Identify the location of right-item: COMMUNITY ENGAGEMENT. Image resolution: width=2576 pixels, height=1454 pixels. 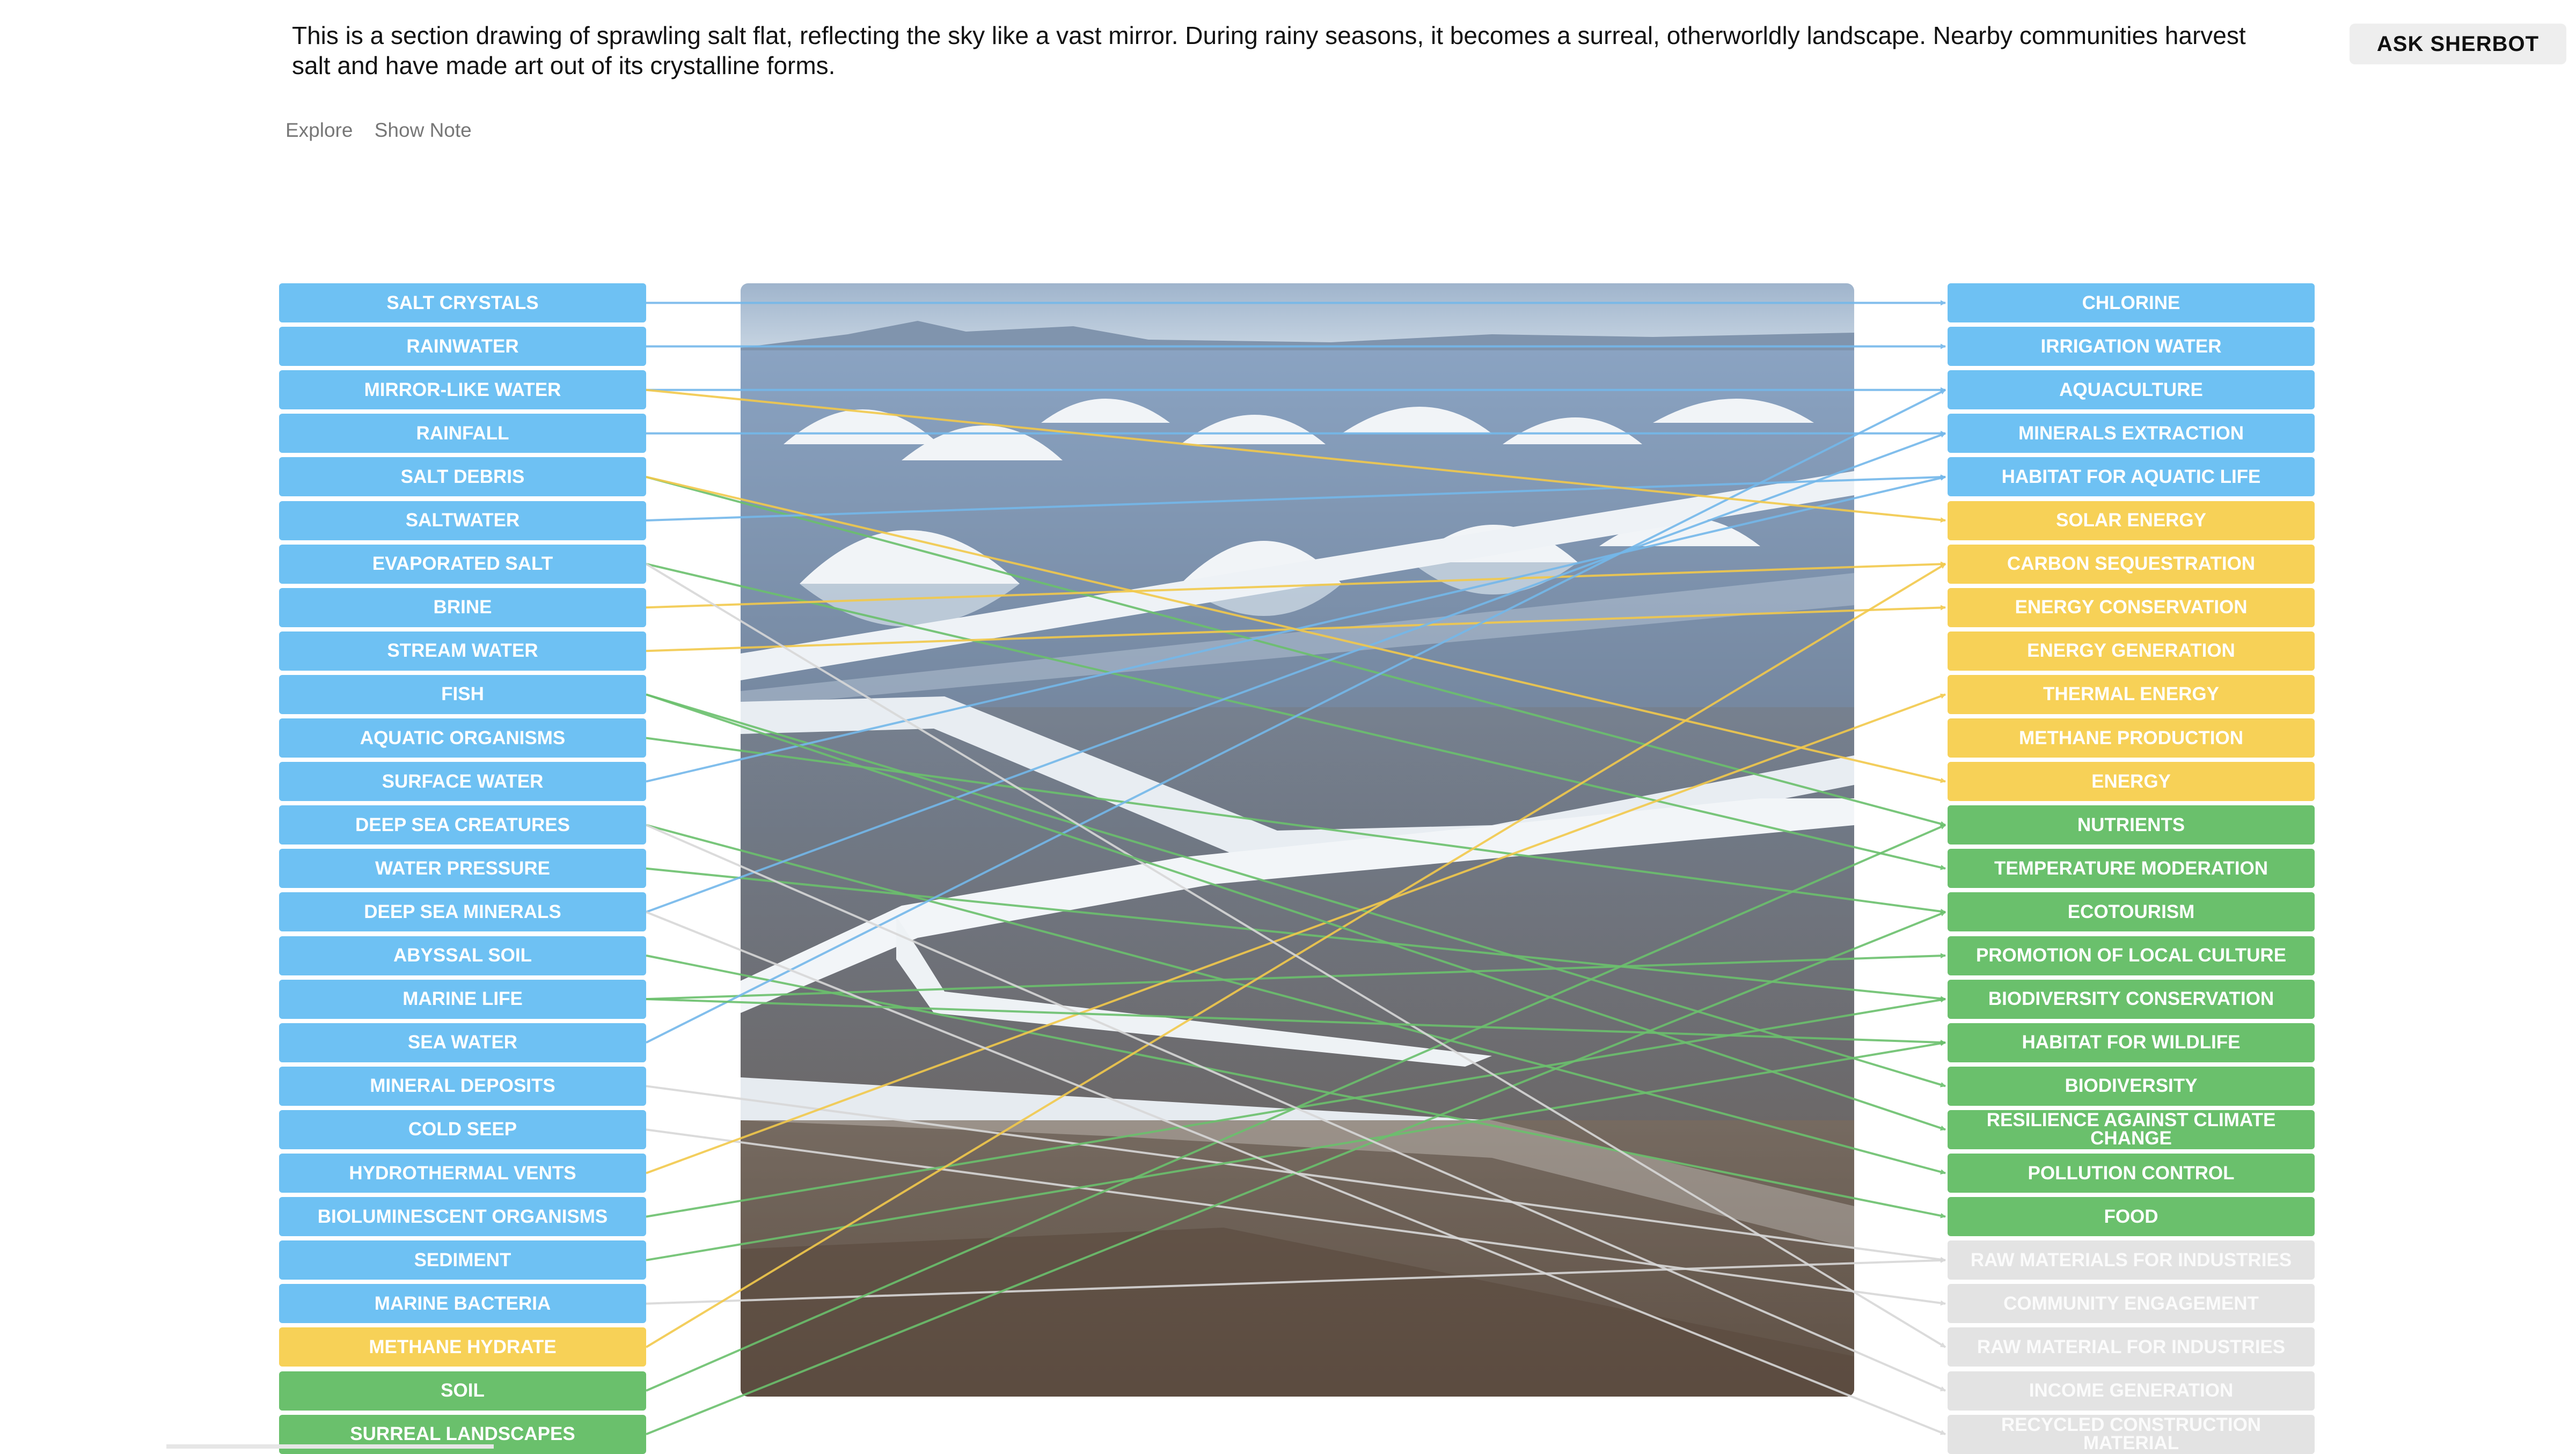
(2131, 1304).